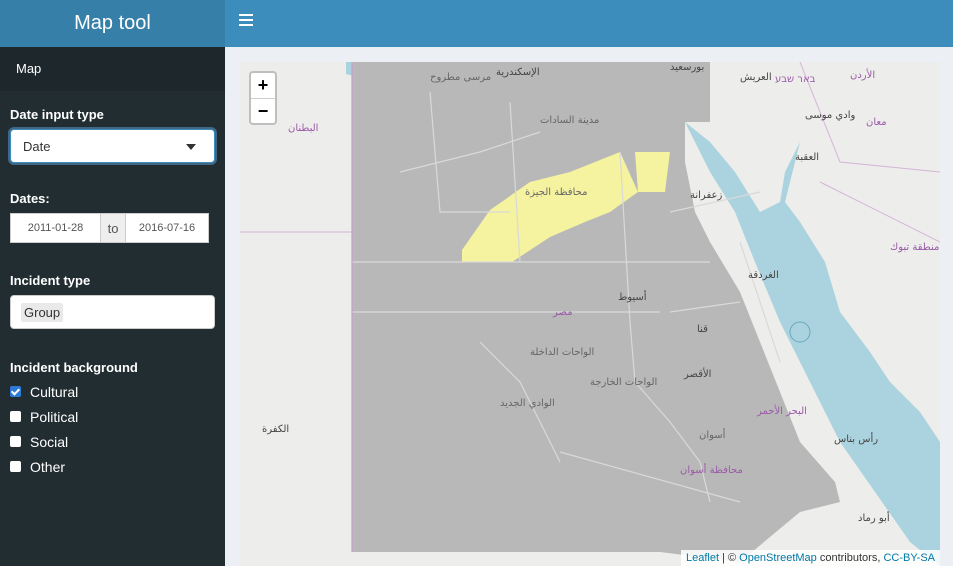  What do you see at coordinates (711, 470) in the screenshot?
I see `map-label-aswangov: محافظة أسوان` at bounding box center [711, 470].